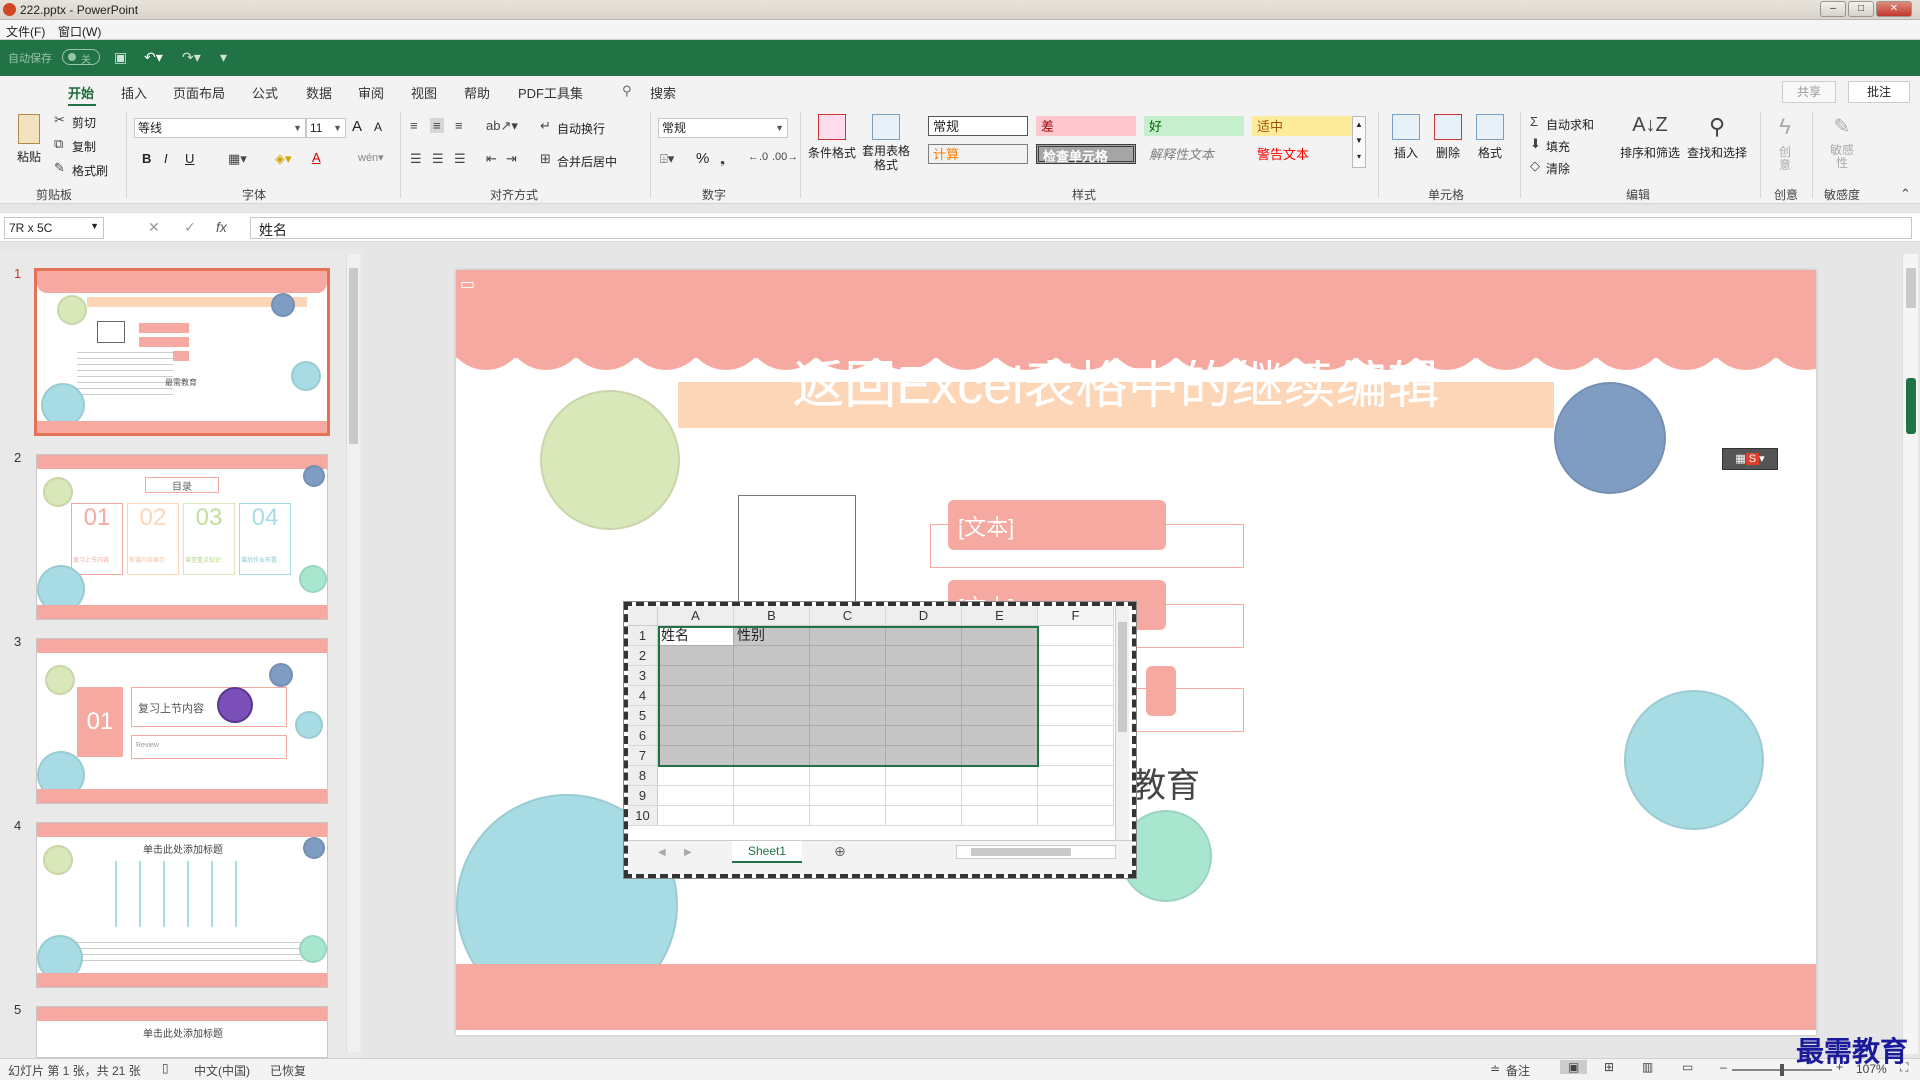  What do you see at coordinates (220, 128) in the screenshot?
I see `font-name-select: 等线 ▼` at bounding box center [220, 128].